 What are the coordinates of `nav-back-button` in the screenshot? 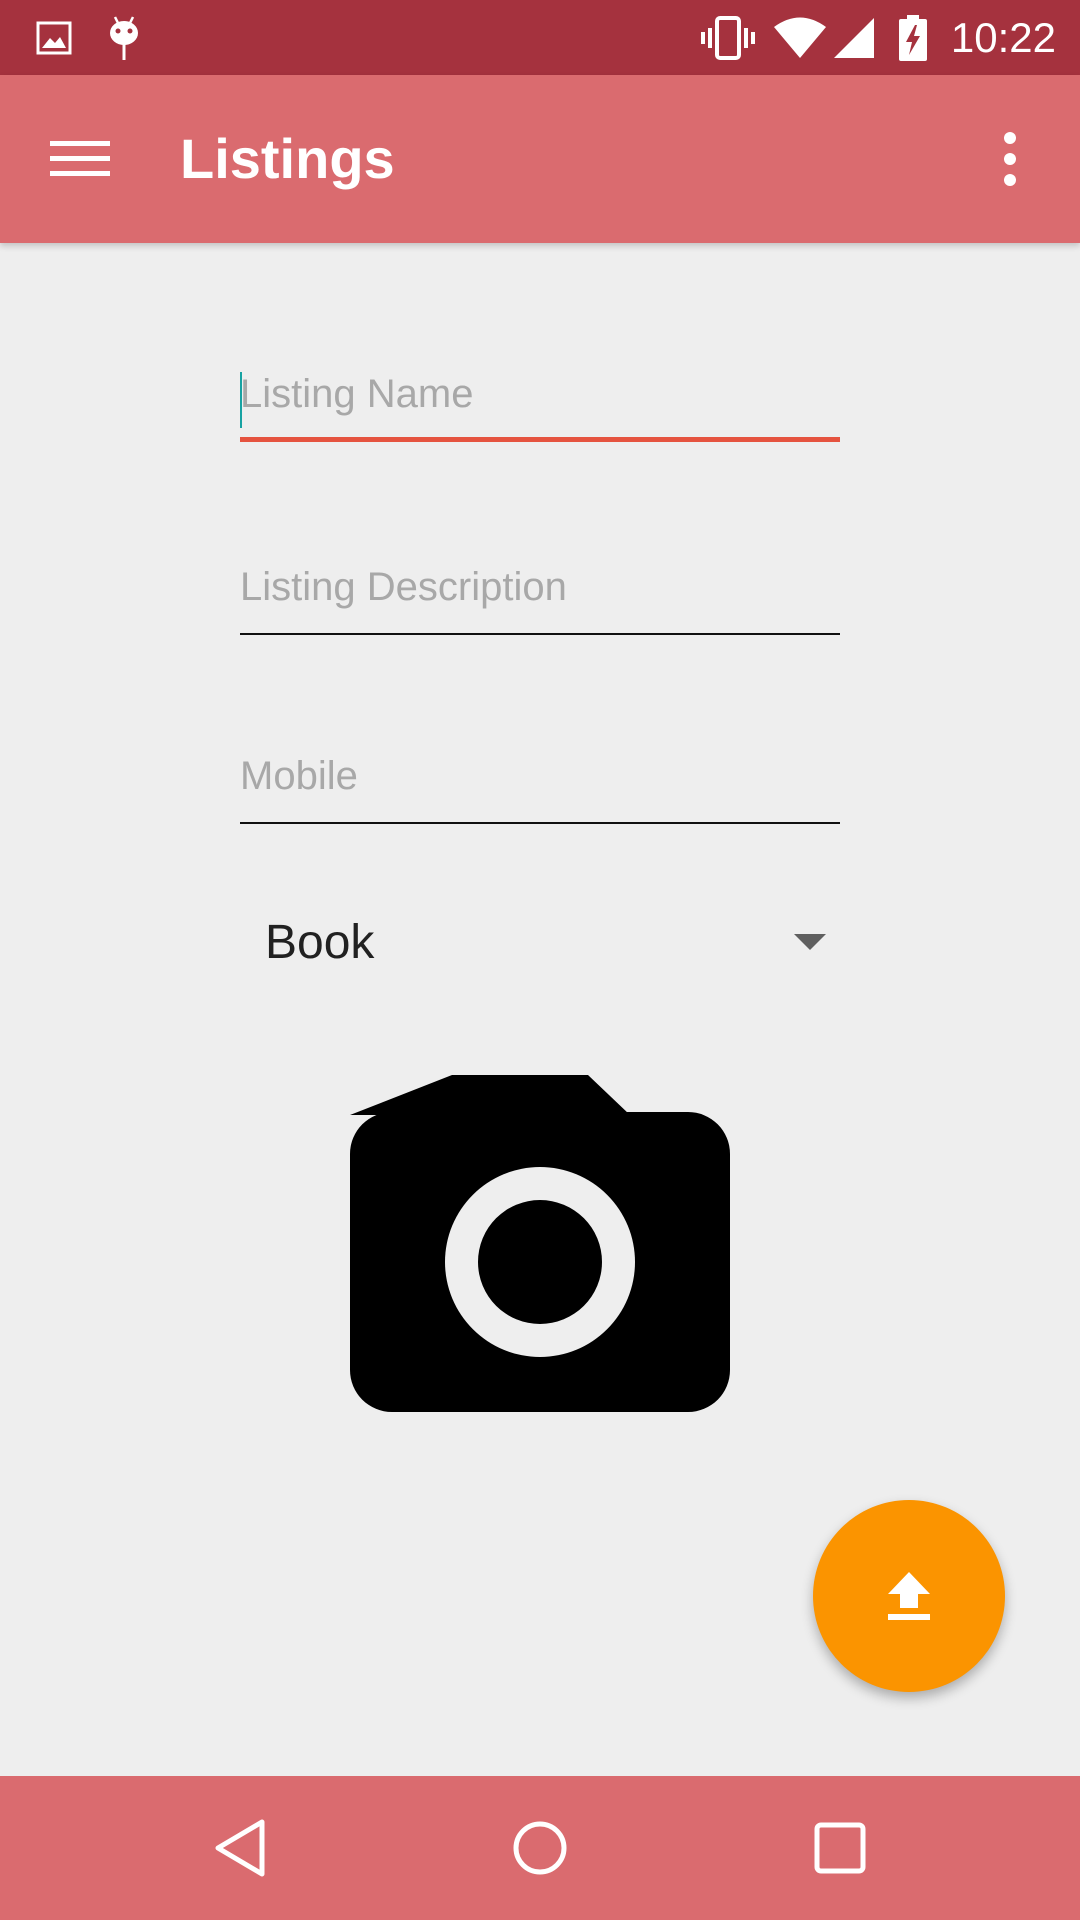 It's located at (240, 1848).